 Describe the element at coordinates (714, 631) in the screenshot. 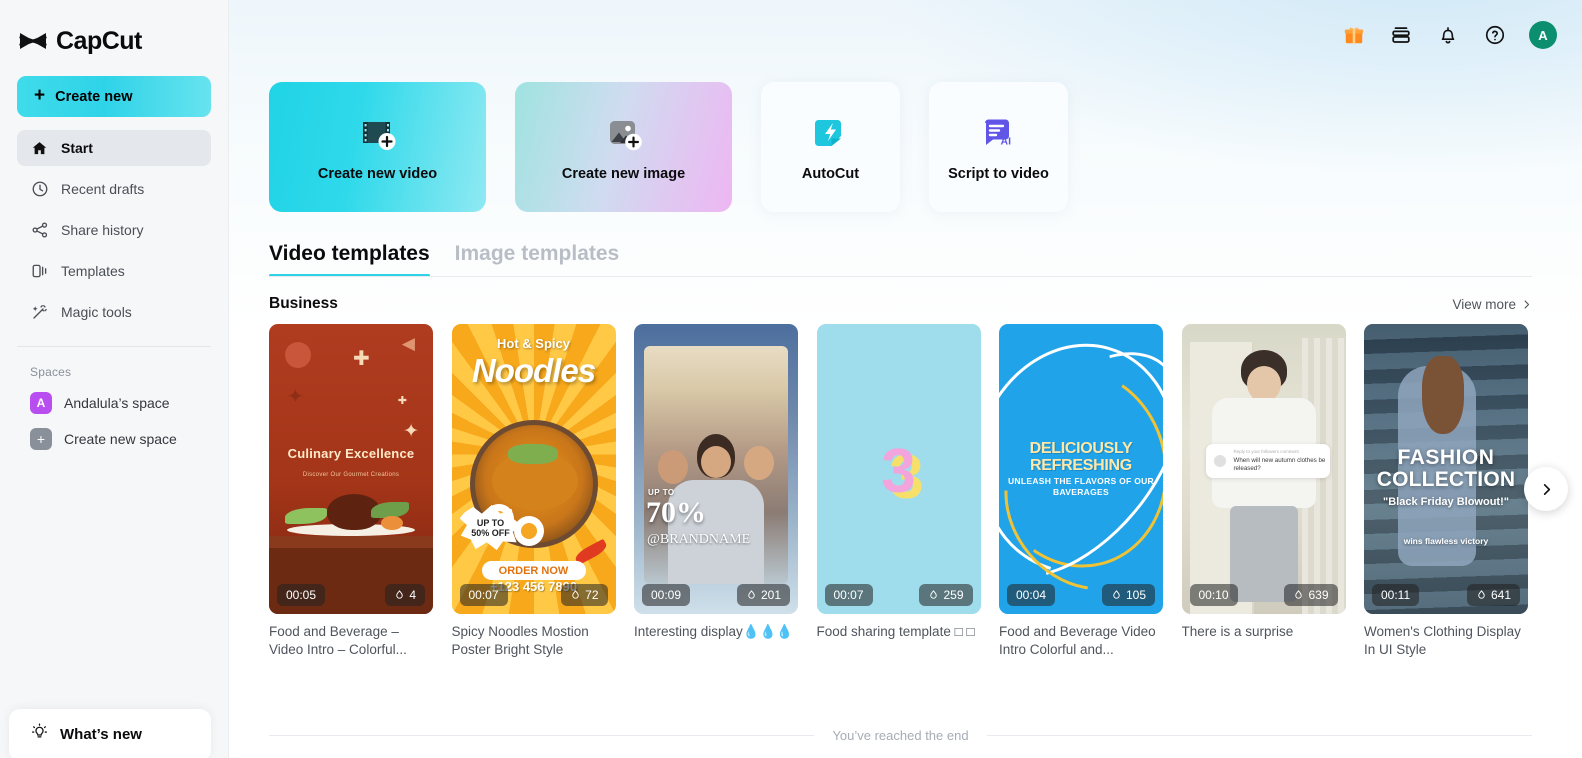

I see `template-caption: Interesting display💧💧💧` at that location.